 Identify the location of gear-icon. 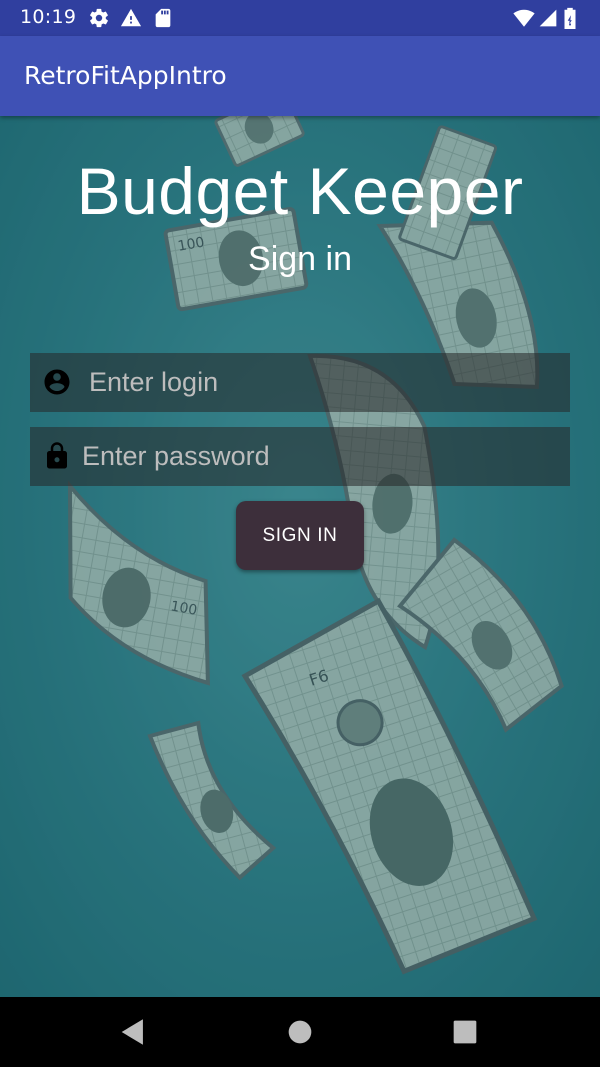
(99, 18).